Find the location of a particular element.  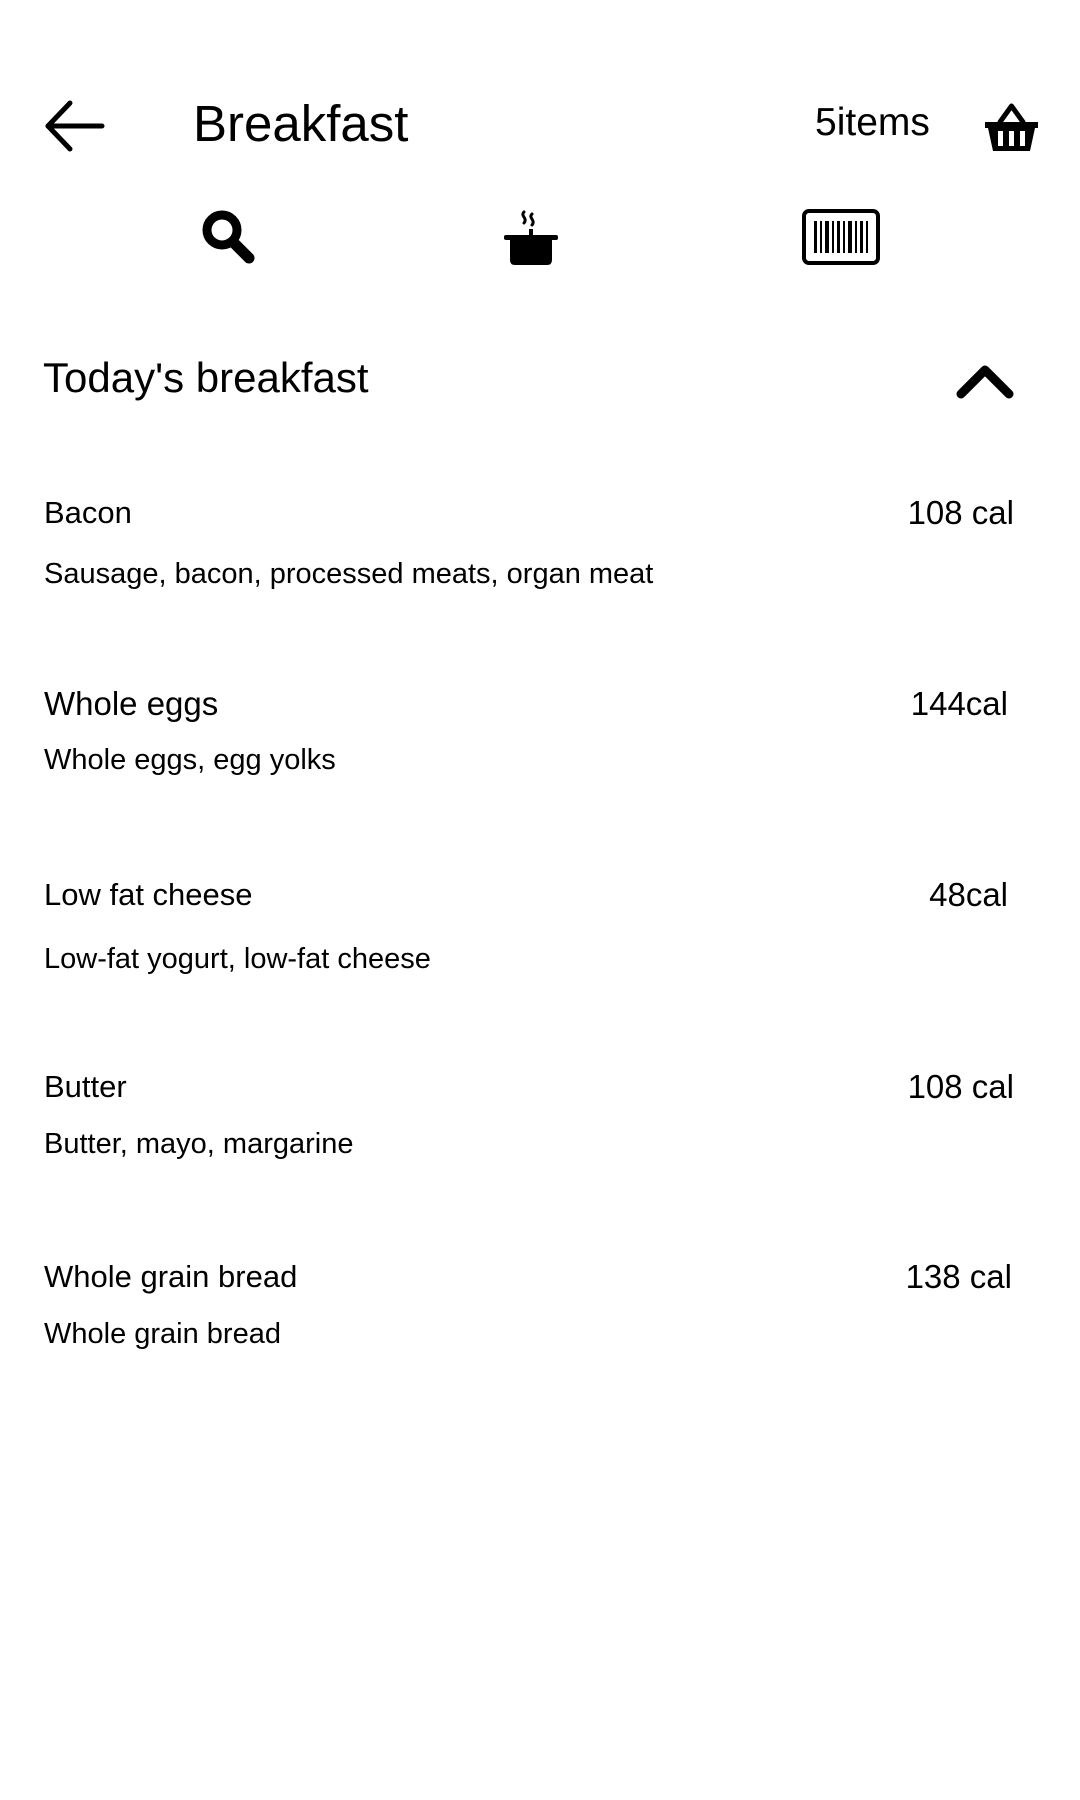

food-name: Butter is located at coordinates (85, 1086).